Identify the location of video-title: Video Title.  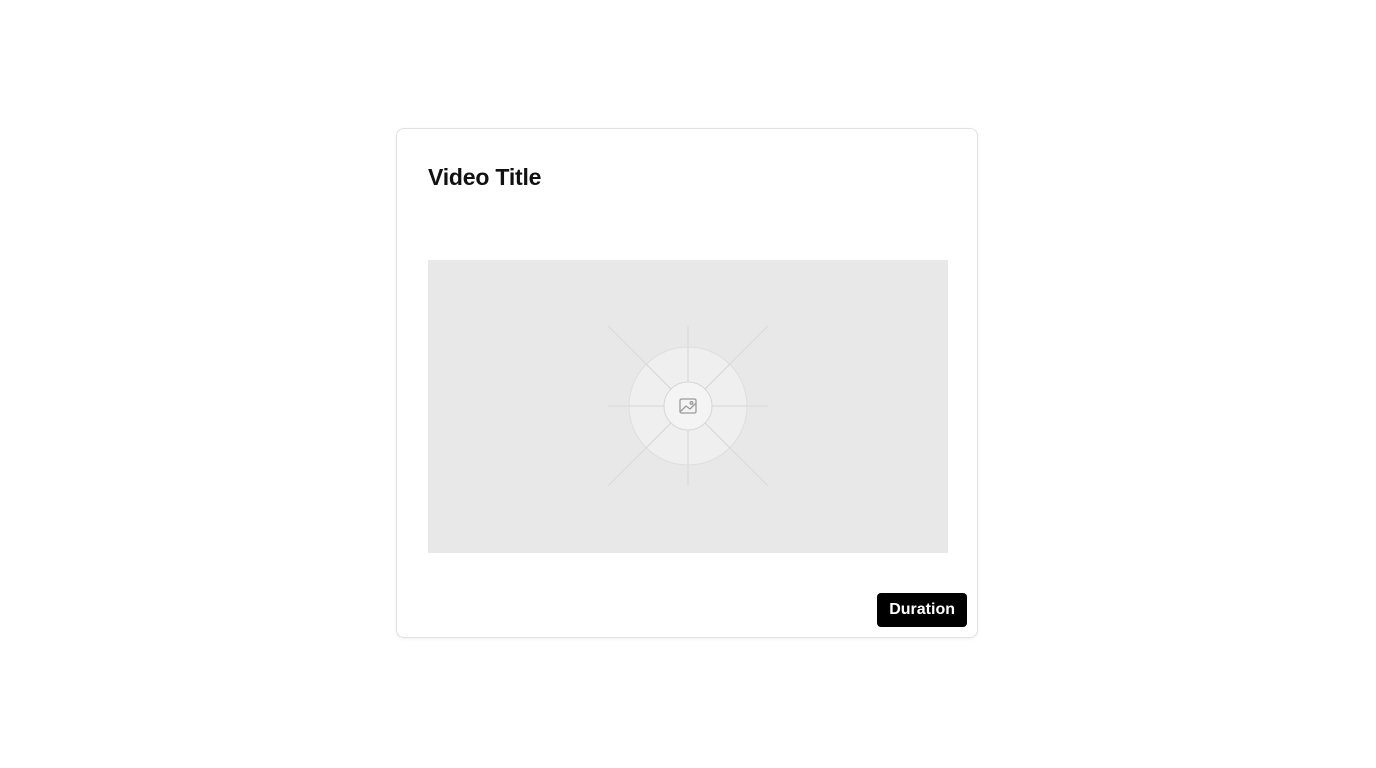
(485, 177).